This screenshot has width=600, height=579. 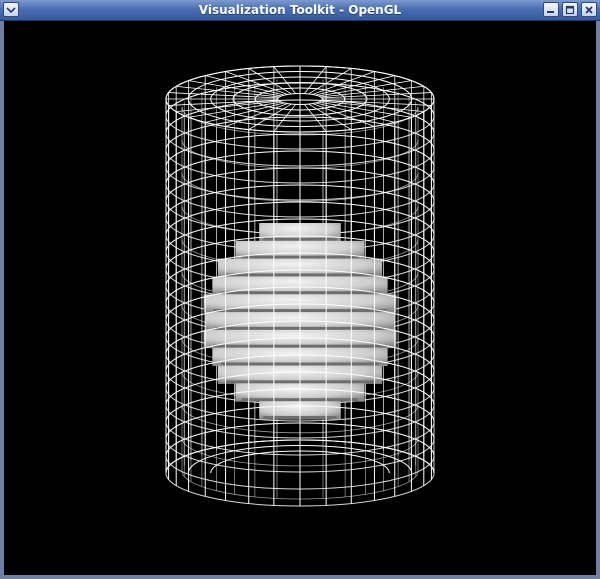 I want to click on window-title: Visualization Toolkit - OpenGL, so click(x=300, y=10).